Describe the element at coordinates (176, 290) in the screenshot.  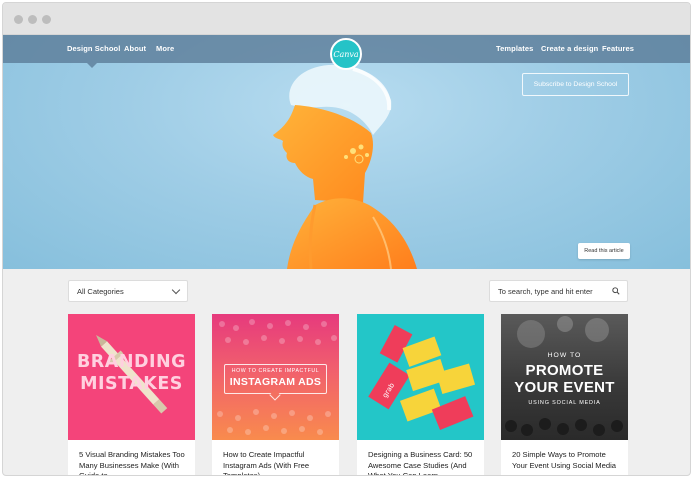
I see `chevron-down-icon` at that location.